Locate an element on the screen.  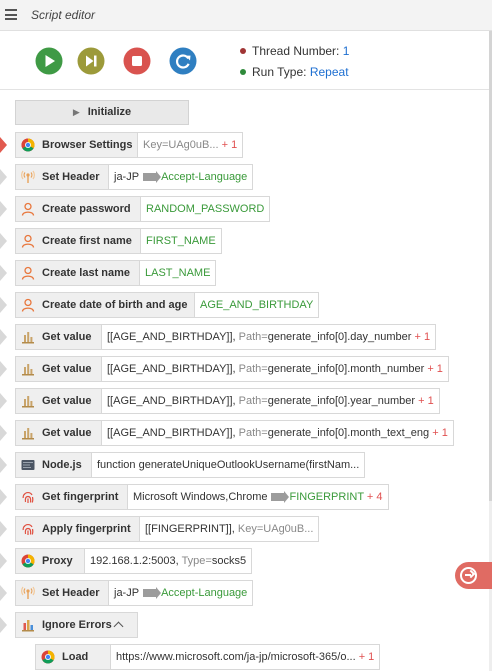
apply-fingerprint-module: Apply fingerprint is located at coordinates (77, 529).